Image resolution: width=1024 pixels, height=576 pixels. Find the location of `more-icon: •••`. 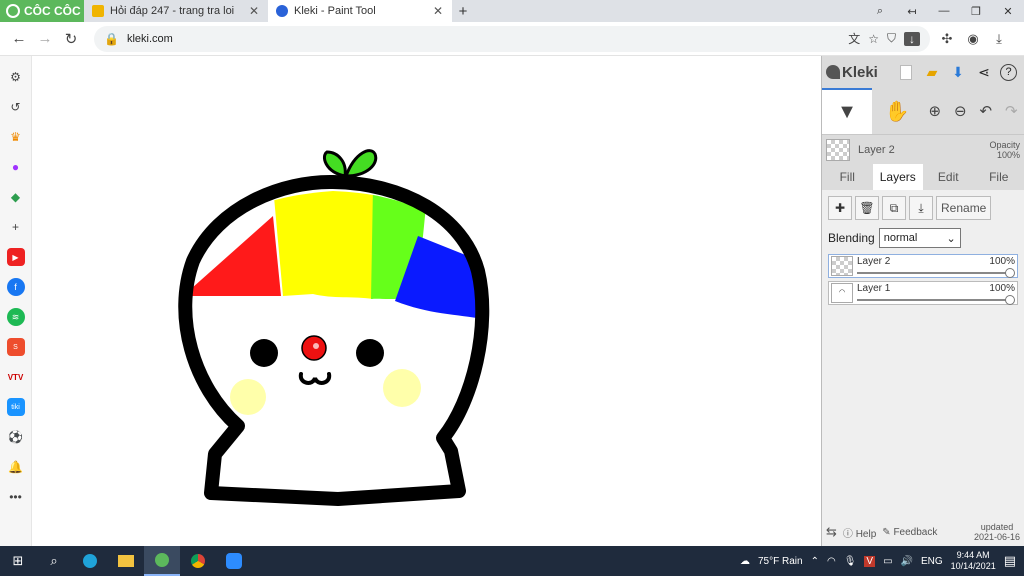

more-icon: ••• is located at coordinates (16, 497).